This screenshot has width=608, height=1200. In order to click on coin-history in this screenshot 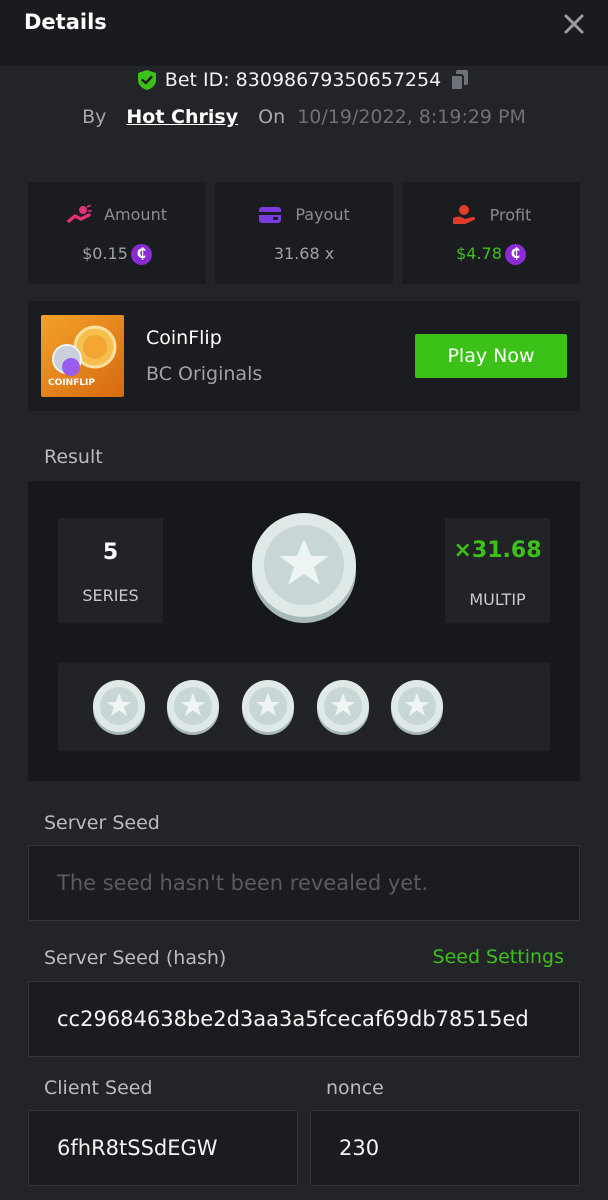, I will do `click(304, 707)`.